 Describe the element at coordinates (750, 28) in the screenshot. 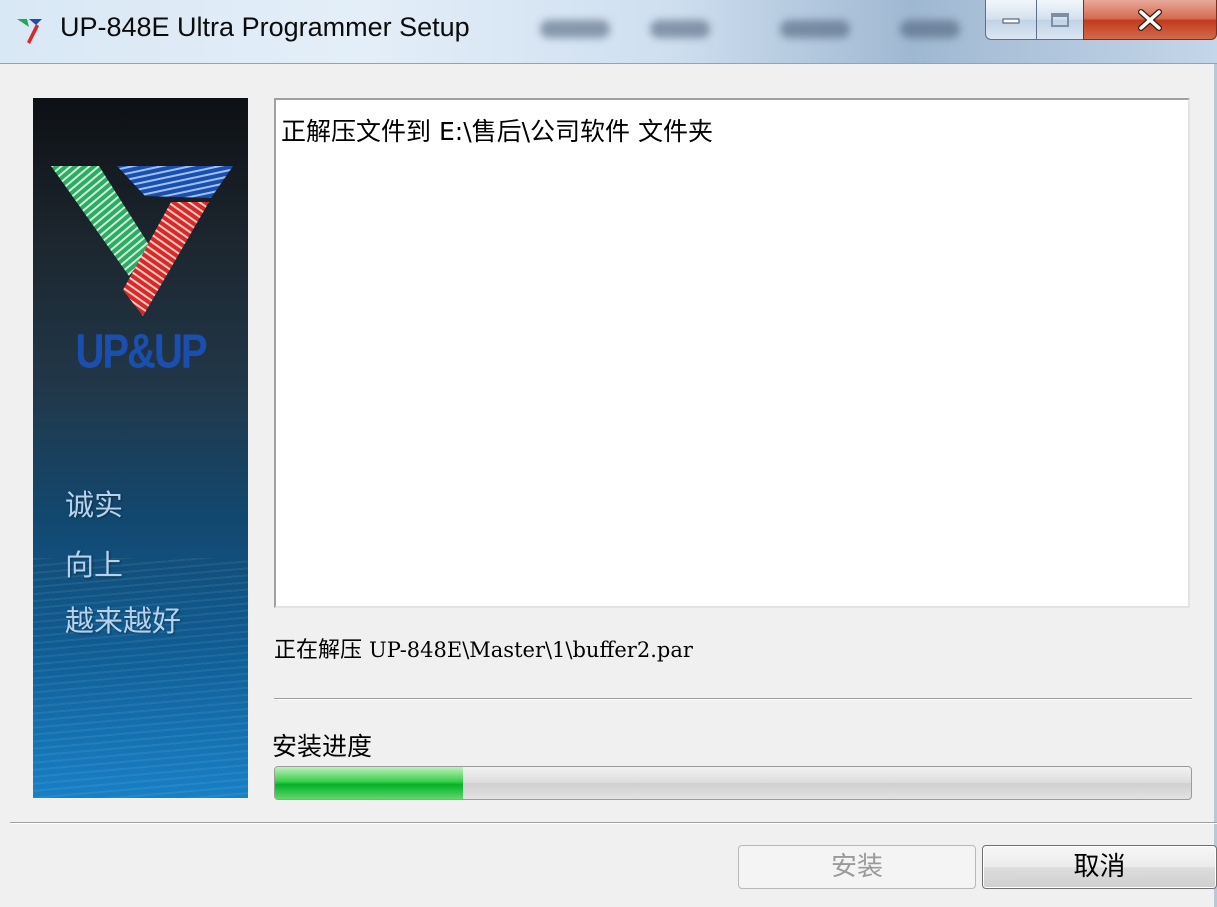

I see `title-bar-blur` at that location.